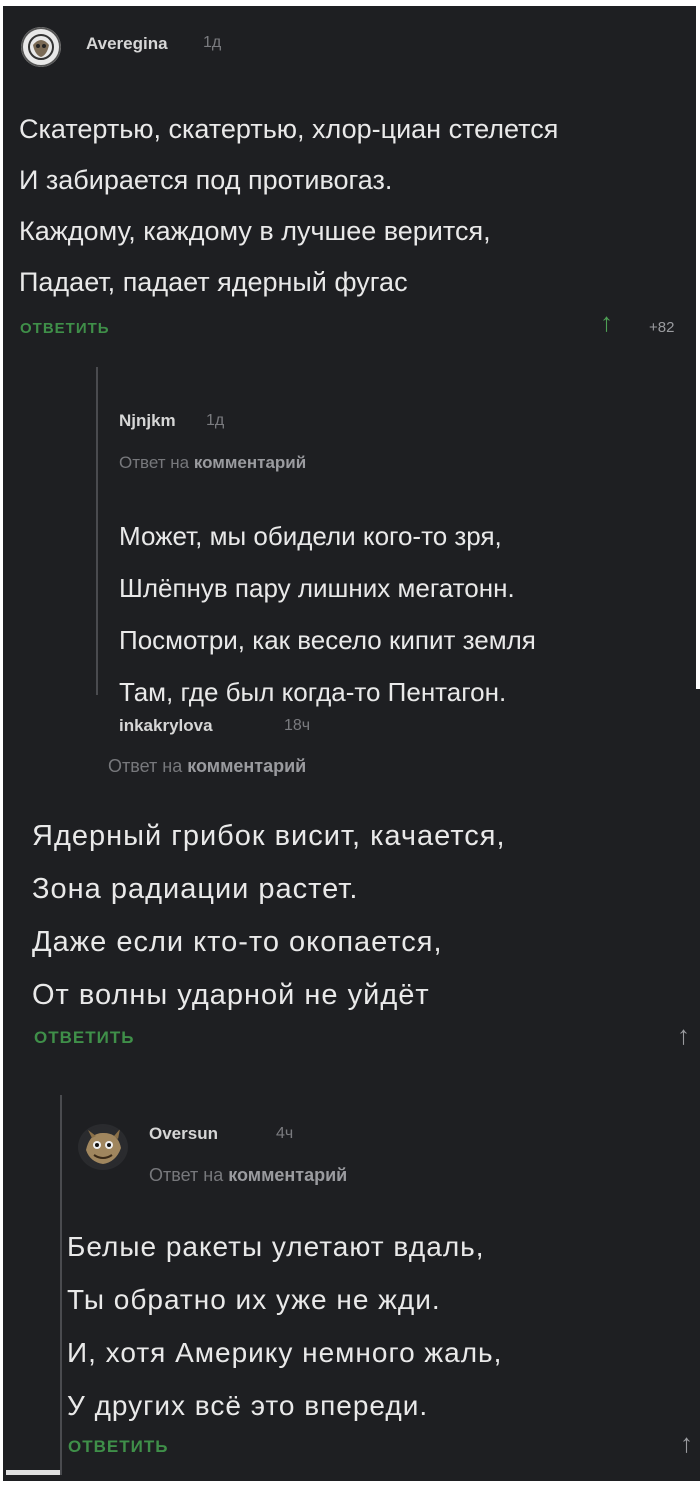  What do you see at coordinates (254, 1299) in the screenshot?
I see `verse-line: Ты обратно их уже не жди.` at bounding box center [254, 1299].